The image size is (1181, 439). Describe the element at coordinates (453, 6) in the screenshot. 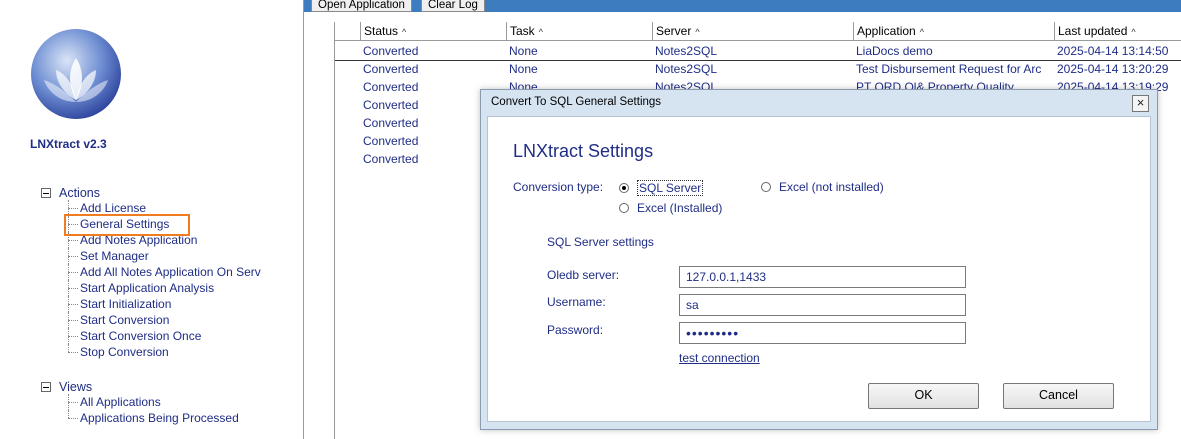

I see `clear-log-button: Clear Log` at that location.